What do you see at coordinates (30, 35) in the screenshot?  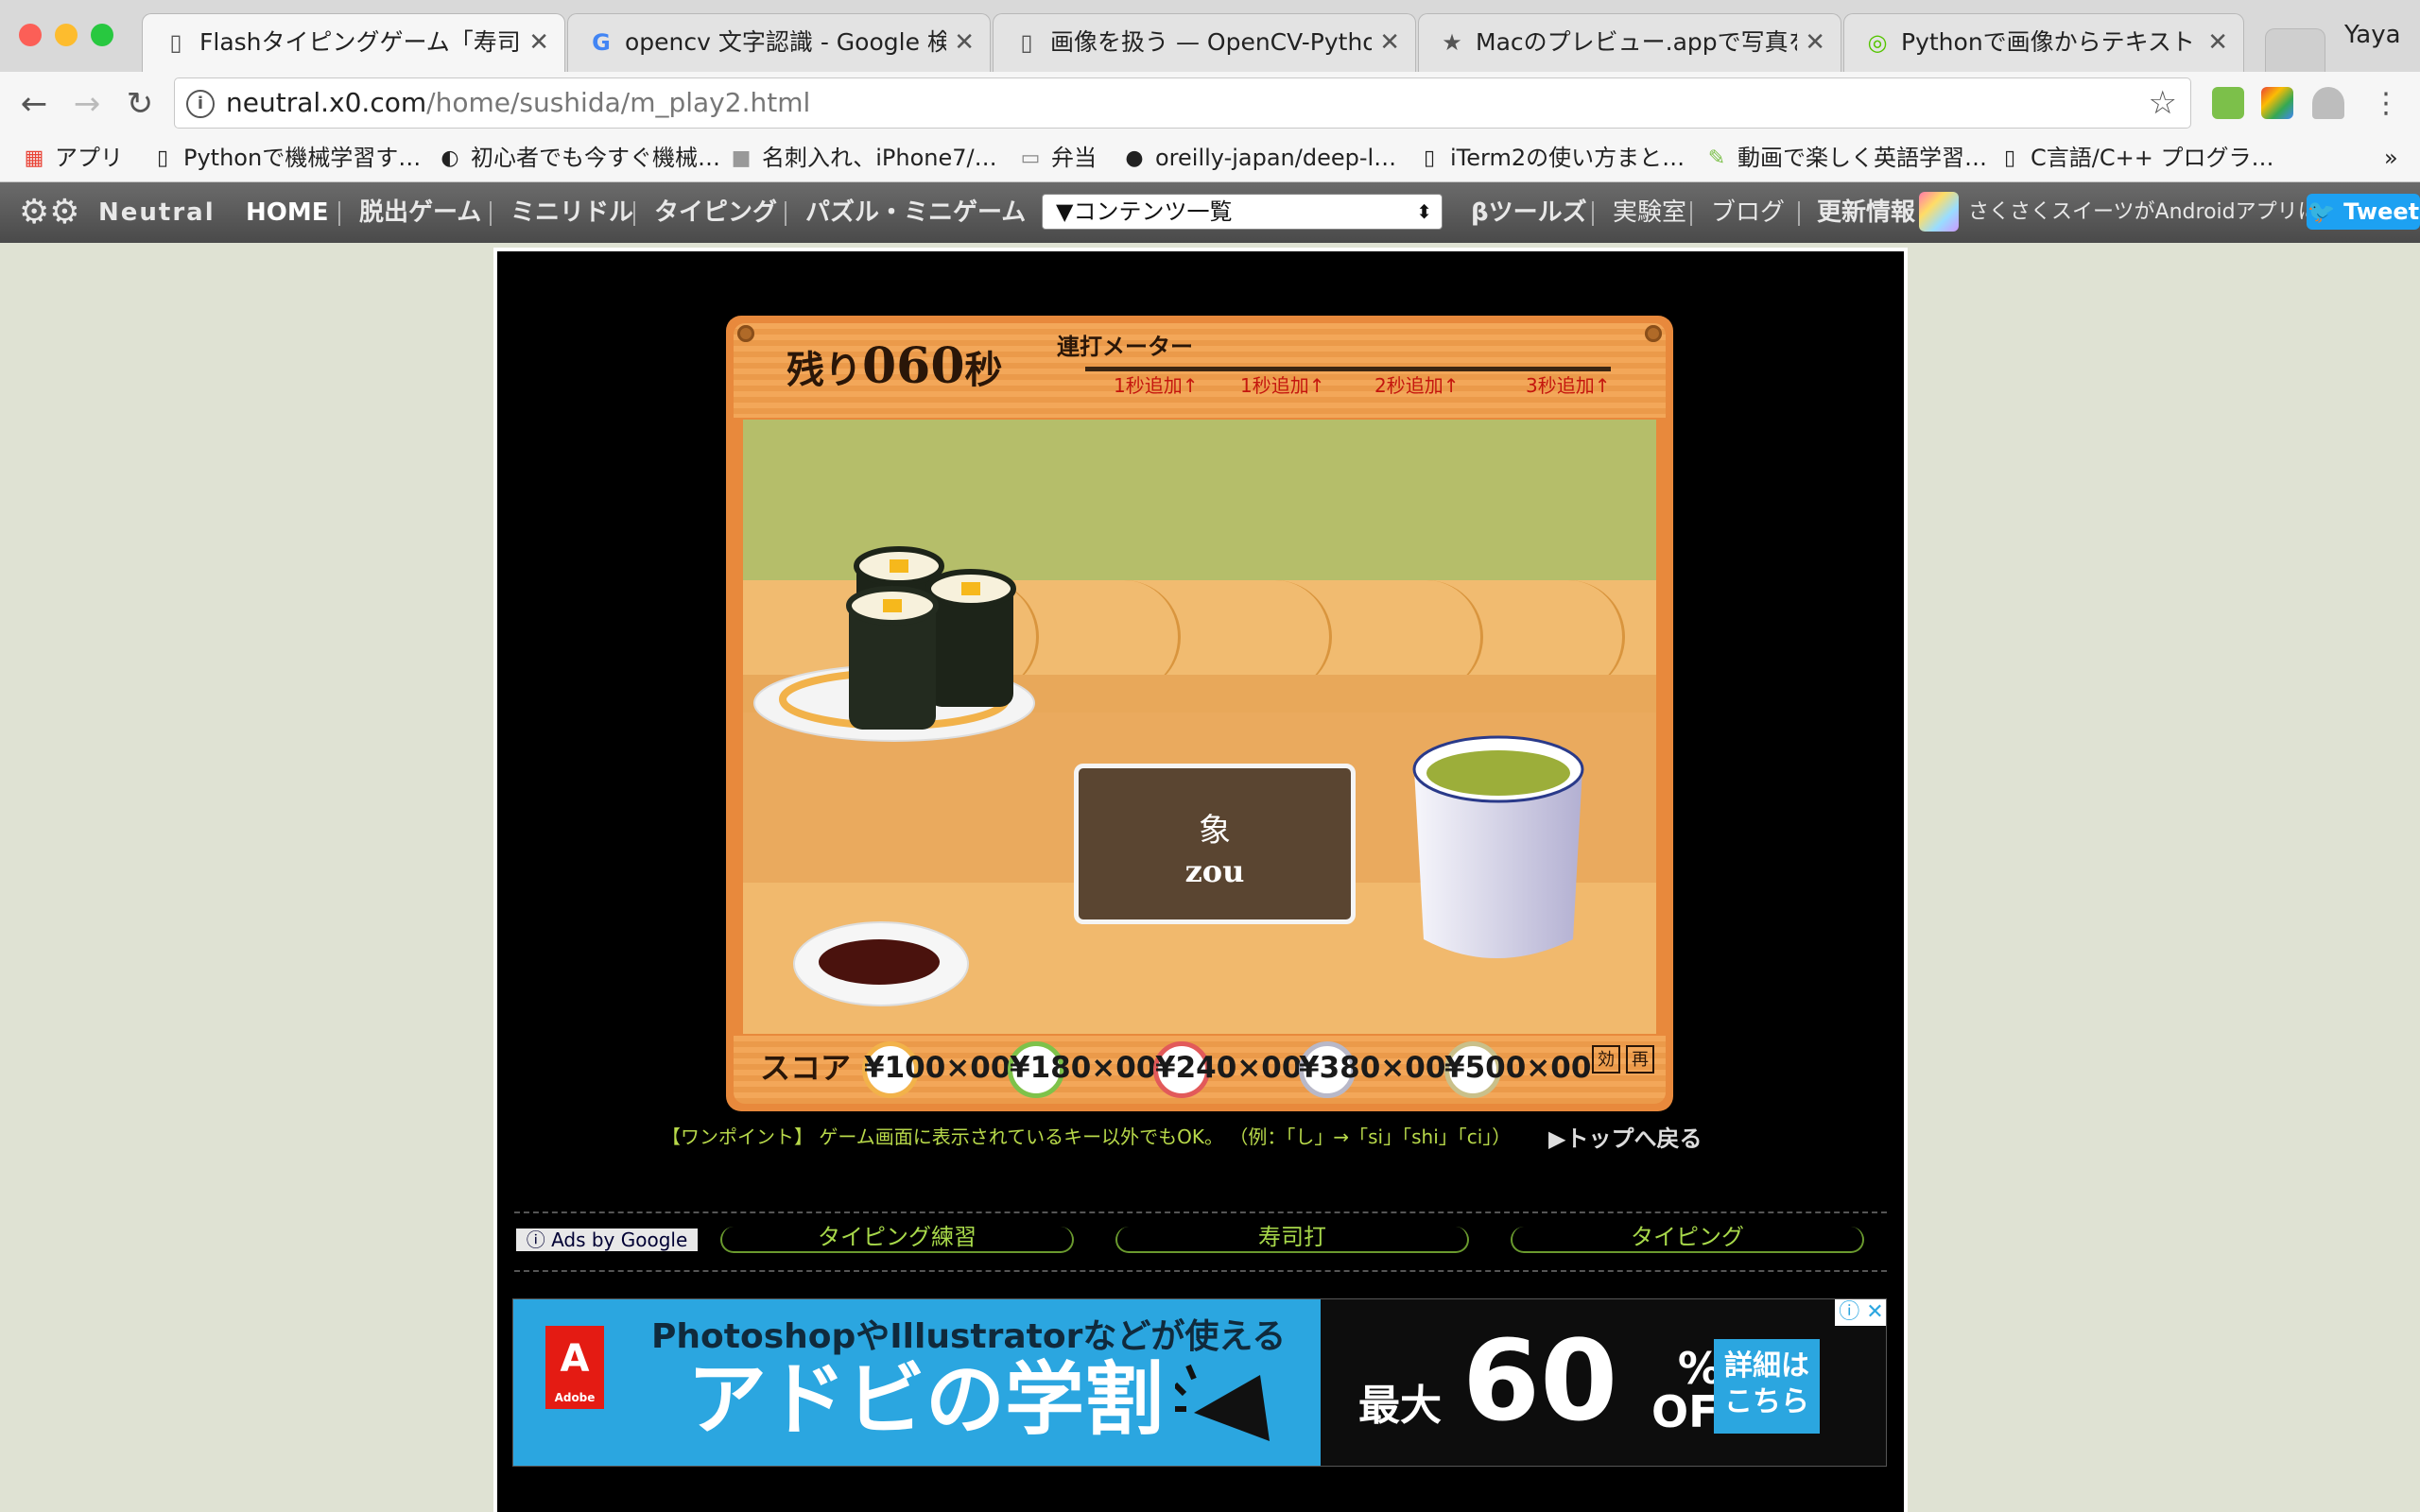 I see `close-window-button` at bounding box center [30, 35].